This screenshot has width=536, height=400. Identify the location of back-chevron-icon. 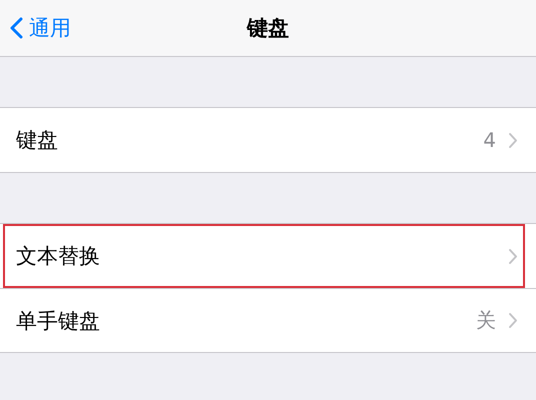
(16, 28).